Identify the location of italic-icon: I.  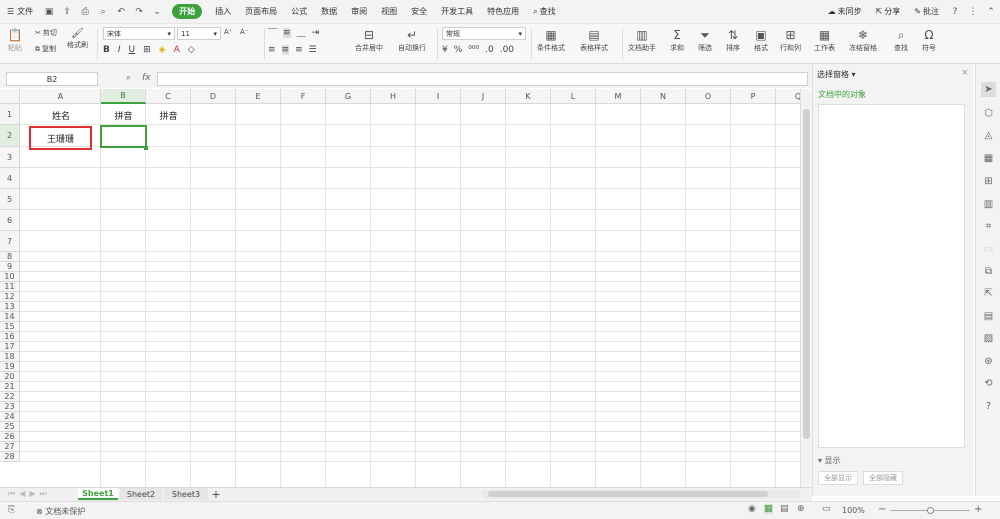
(119, 50).